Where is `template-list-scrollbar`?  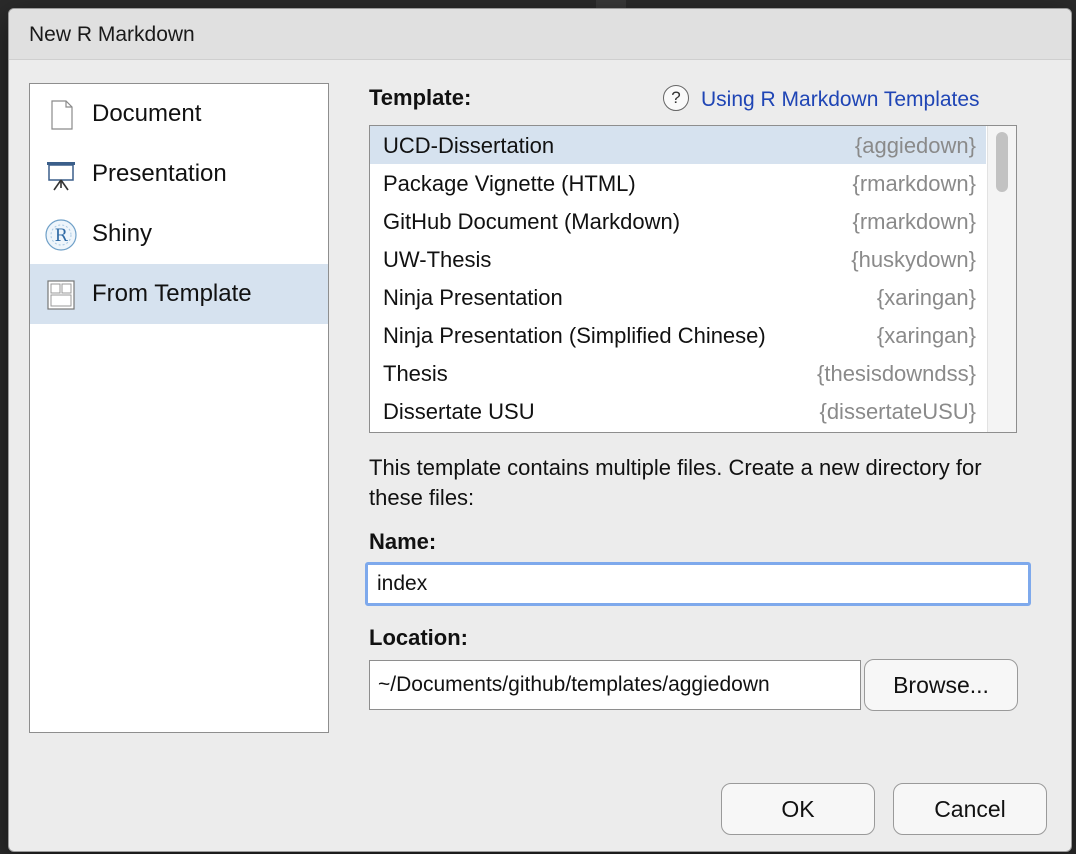
template-list-scrollbar is located at coordinates (1001, 279).